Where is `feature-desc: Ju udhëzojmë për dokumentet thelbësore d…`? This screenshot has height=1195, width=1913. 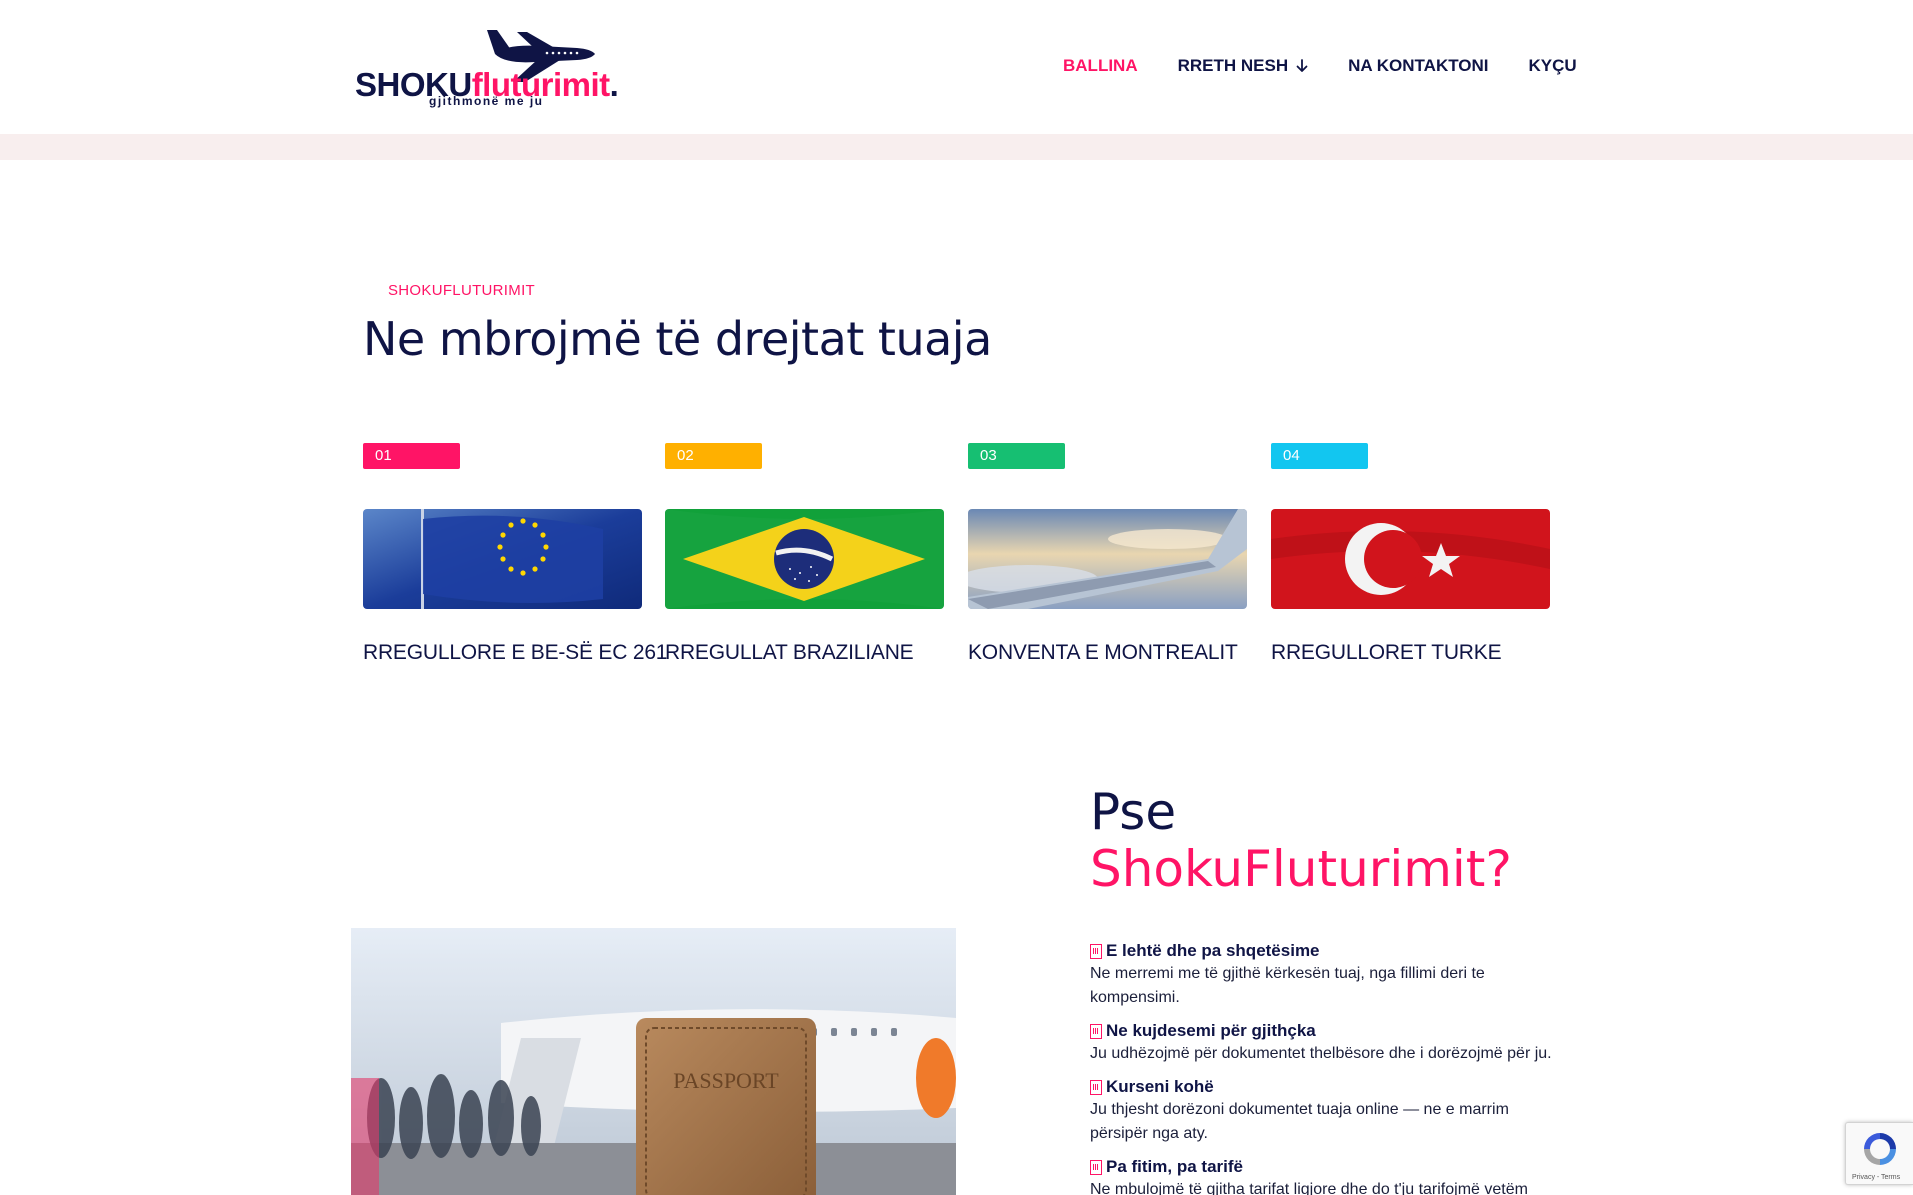 feature-desc: Ju udhëzojmë për dokumentet thelbësore d… is located at coordinates (1321, 1053).